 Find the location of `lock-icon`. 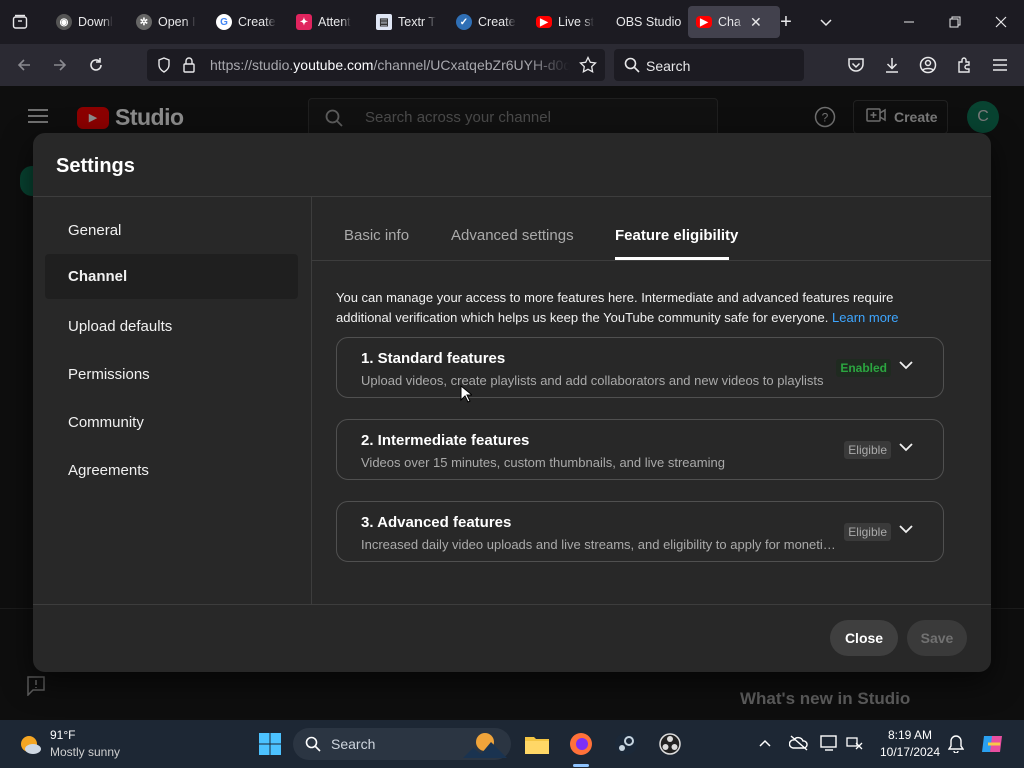

lock-icon is located at coordinates (189, 67).